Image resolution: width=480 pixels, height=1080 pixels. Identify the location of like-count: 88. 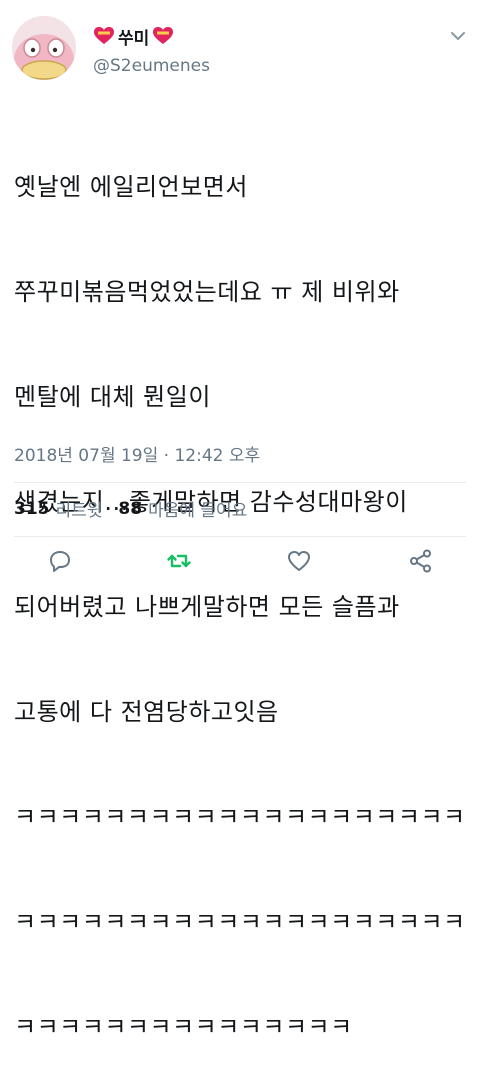
(130, 509).